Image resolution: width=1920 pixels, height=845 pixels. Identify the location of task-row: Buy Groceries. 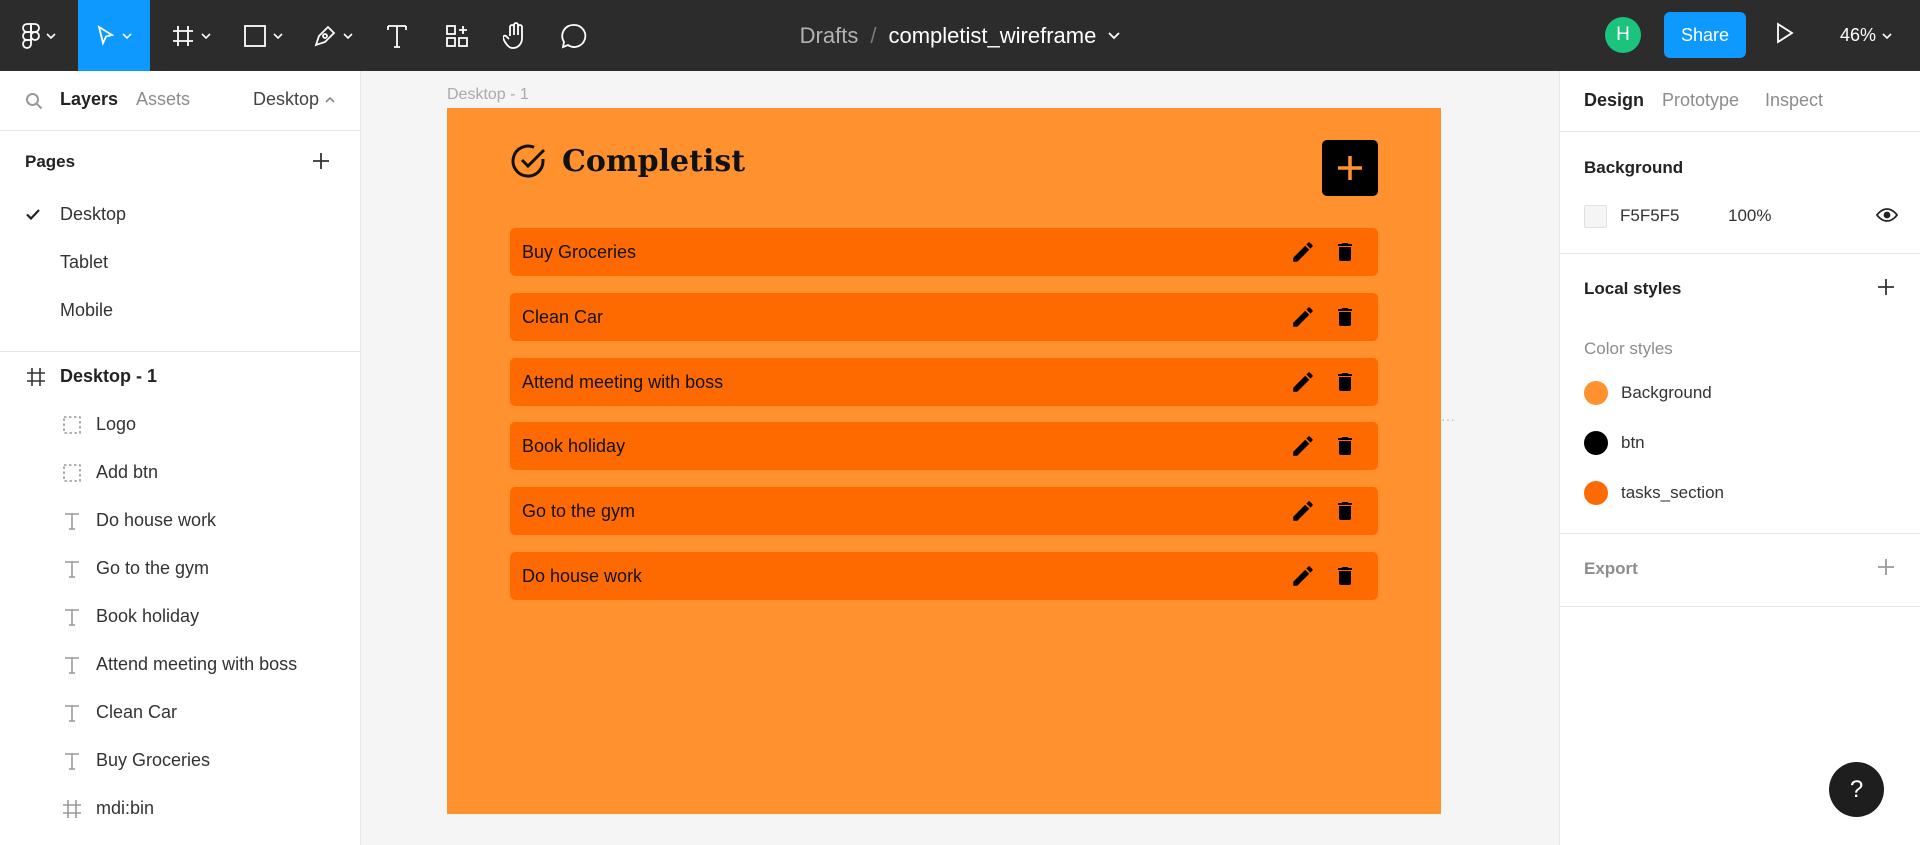
(944, 252).